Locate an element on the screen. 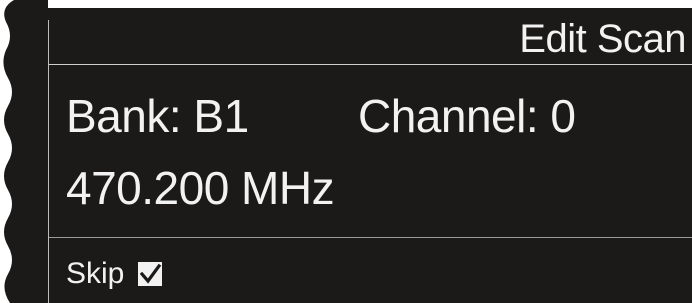 Image resolution: width=692 pixels, height=303 pixels. screen-title: Edit Scan is located at coordinates (602, 39).